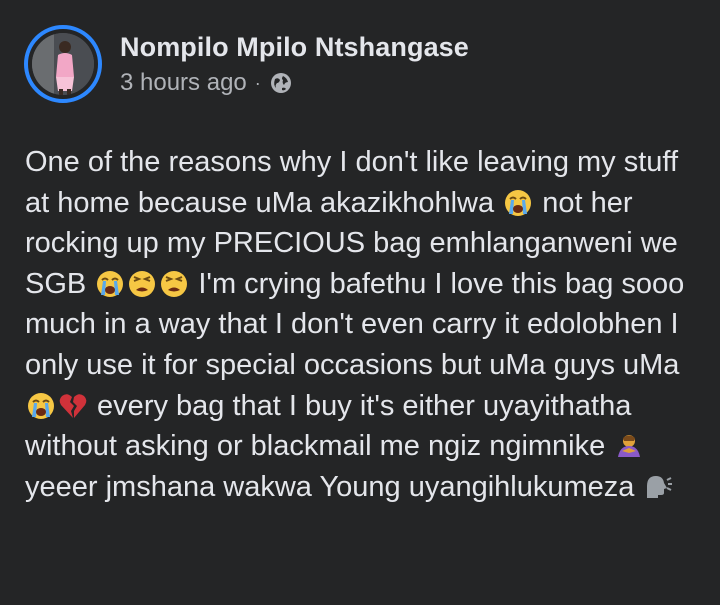 The image size is (720, 605). I want to click on avatar-image, so click(63, 64).